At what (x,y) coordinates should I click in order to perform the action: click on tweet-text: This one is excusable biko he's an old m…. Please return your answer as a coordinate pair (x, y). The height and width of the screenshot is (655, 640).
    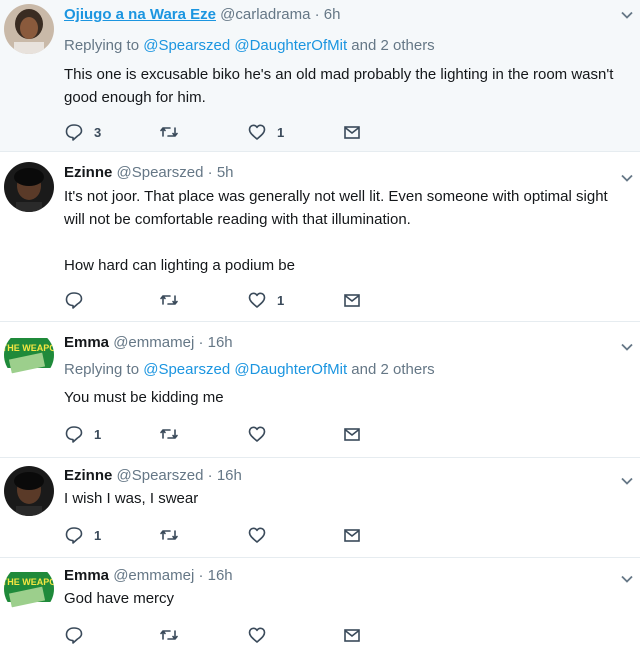
    Looking at the image, I should click on (339, 86).